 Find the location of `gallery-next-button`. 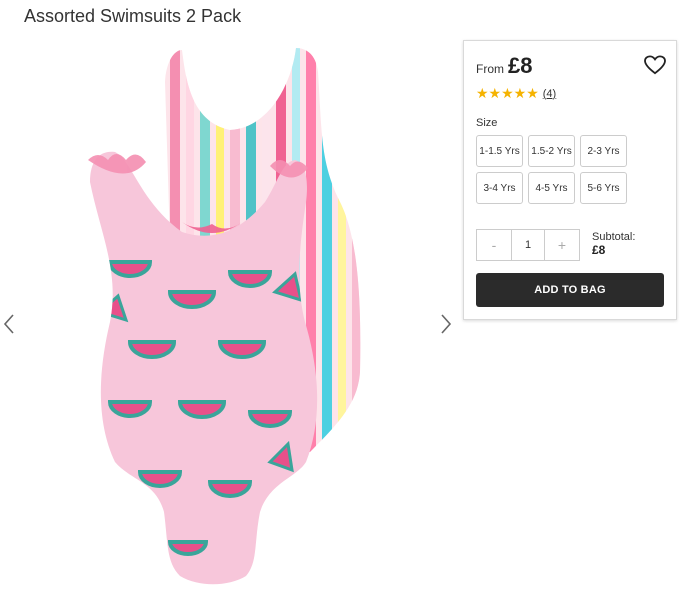

gallery-next-button is located at coordinates (446, 324).